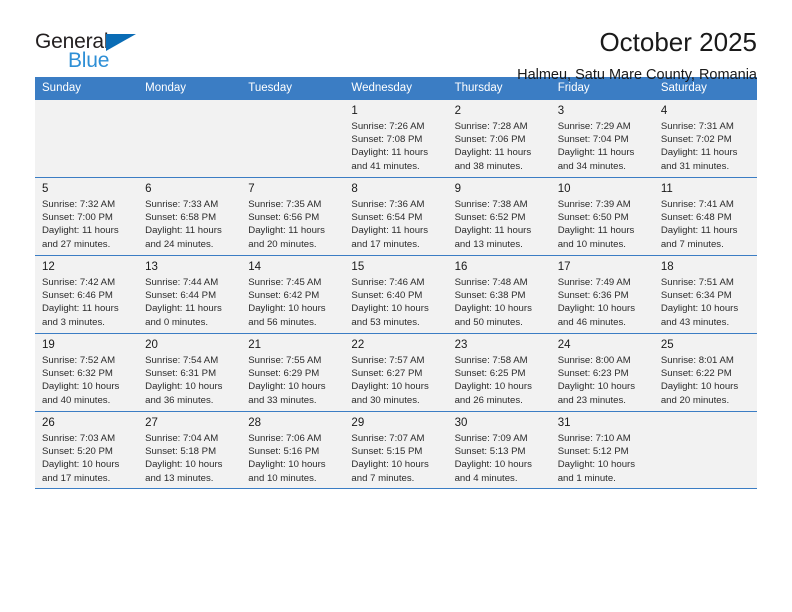 The height and width of the screenshot is (612, 792). What do you see at coordinates (388, 438) in the screenshot?
I see `day-sunrise-text: Sunrise: 7:07 AM` at bounding box center [388, 438].